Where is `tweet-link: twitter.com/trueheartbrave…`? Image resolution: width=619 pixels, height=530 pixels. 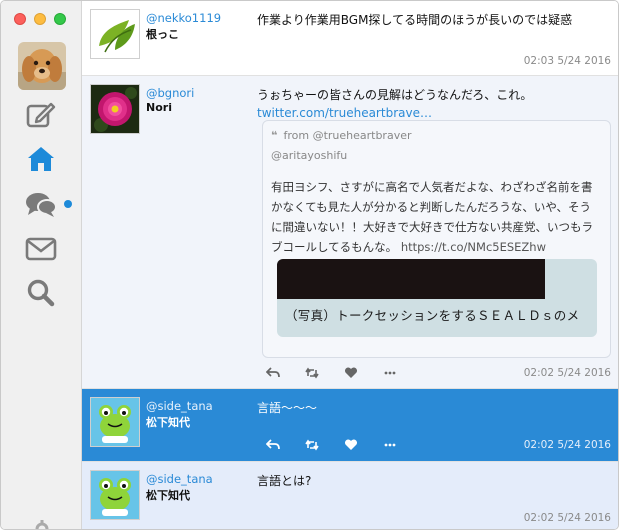 tweet-link: twitter.com/trueheartbrave… is located at coordinates (344, 113).